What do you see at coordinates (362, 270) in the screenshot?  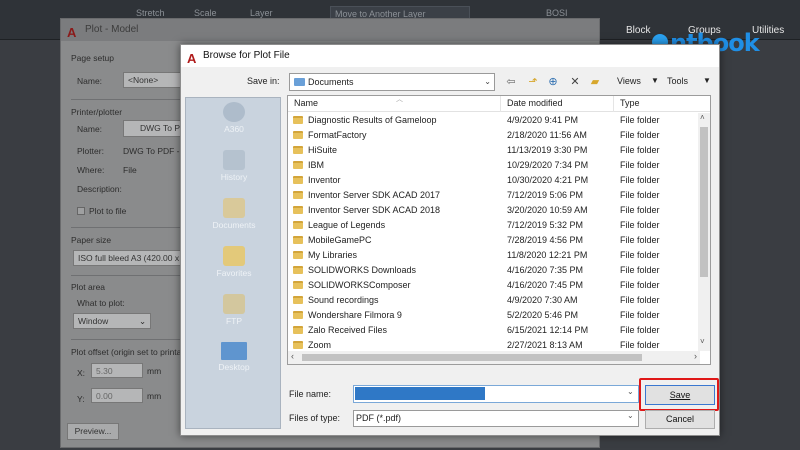 I see `file-name: SOLIDWORKS Downloads` at bounding box center [362, 270].